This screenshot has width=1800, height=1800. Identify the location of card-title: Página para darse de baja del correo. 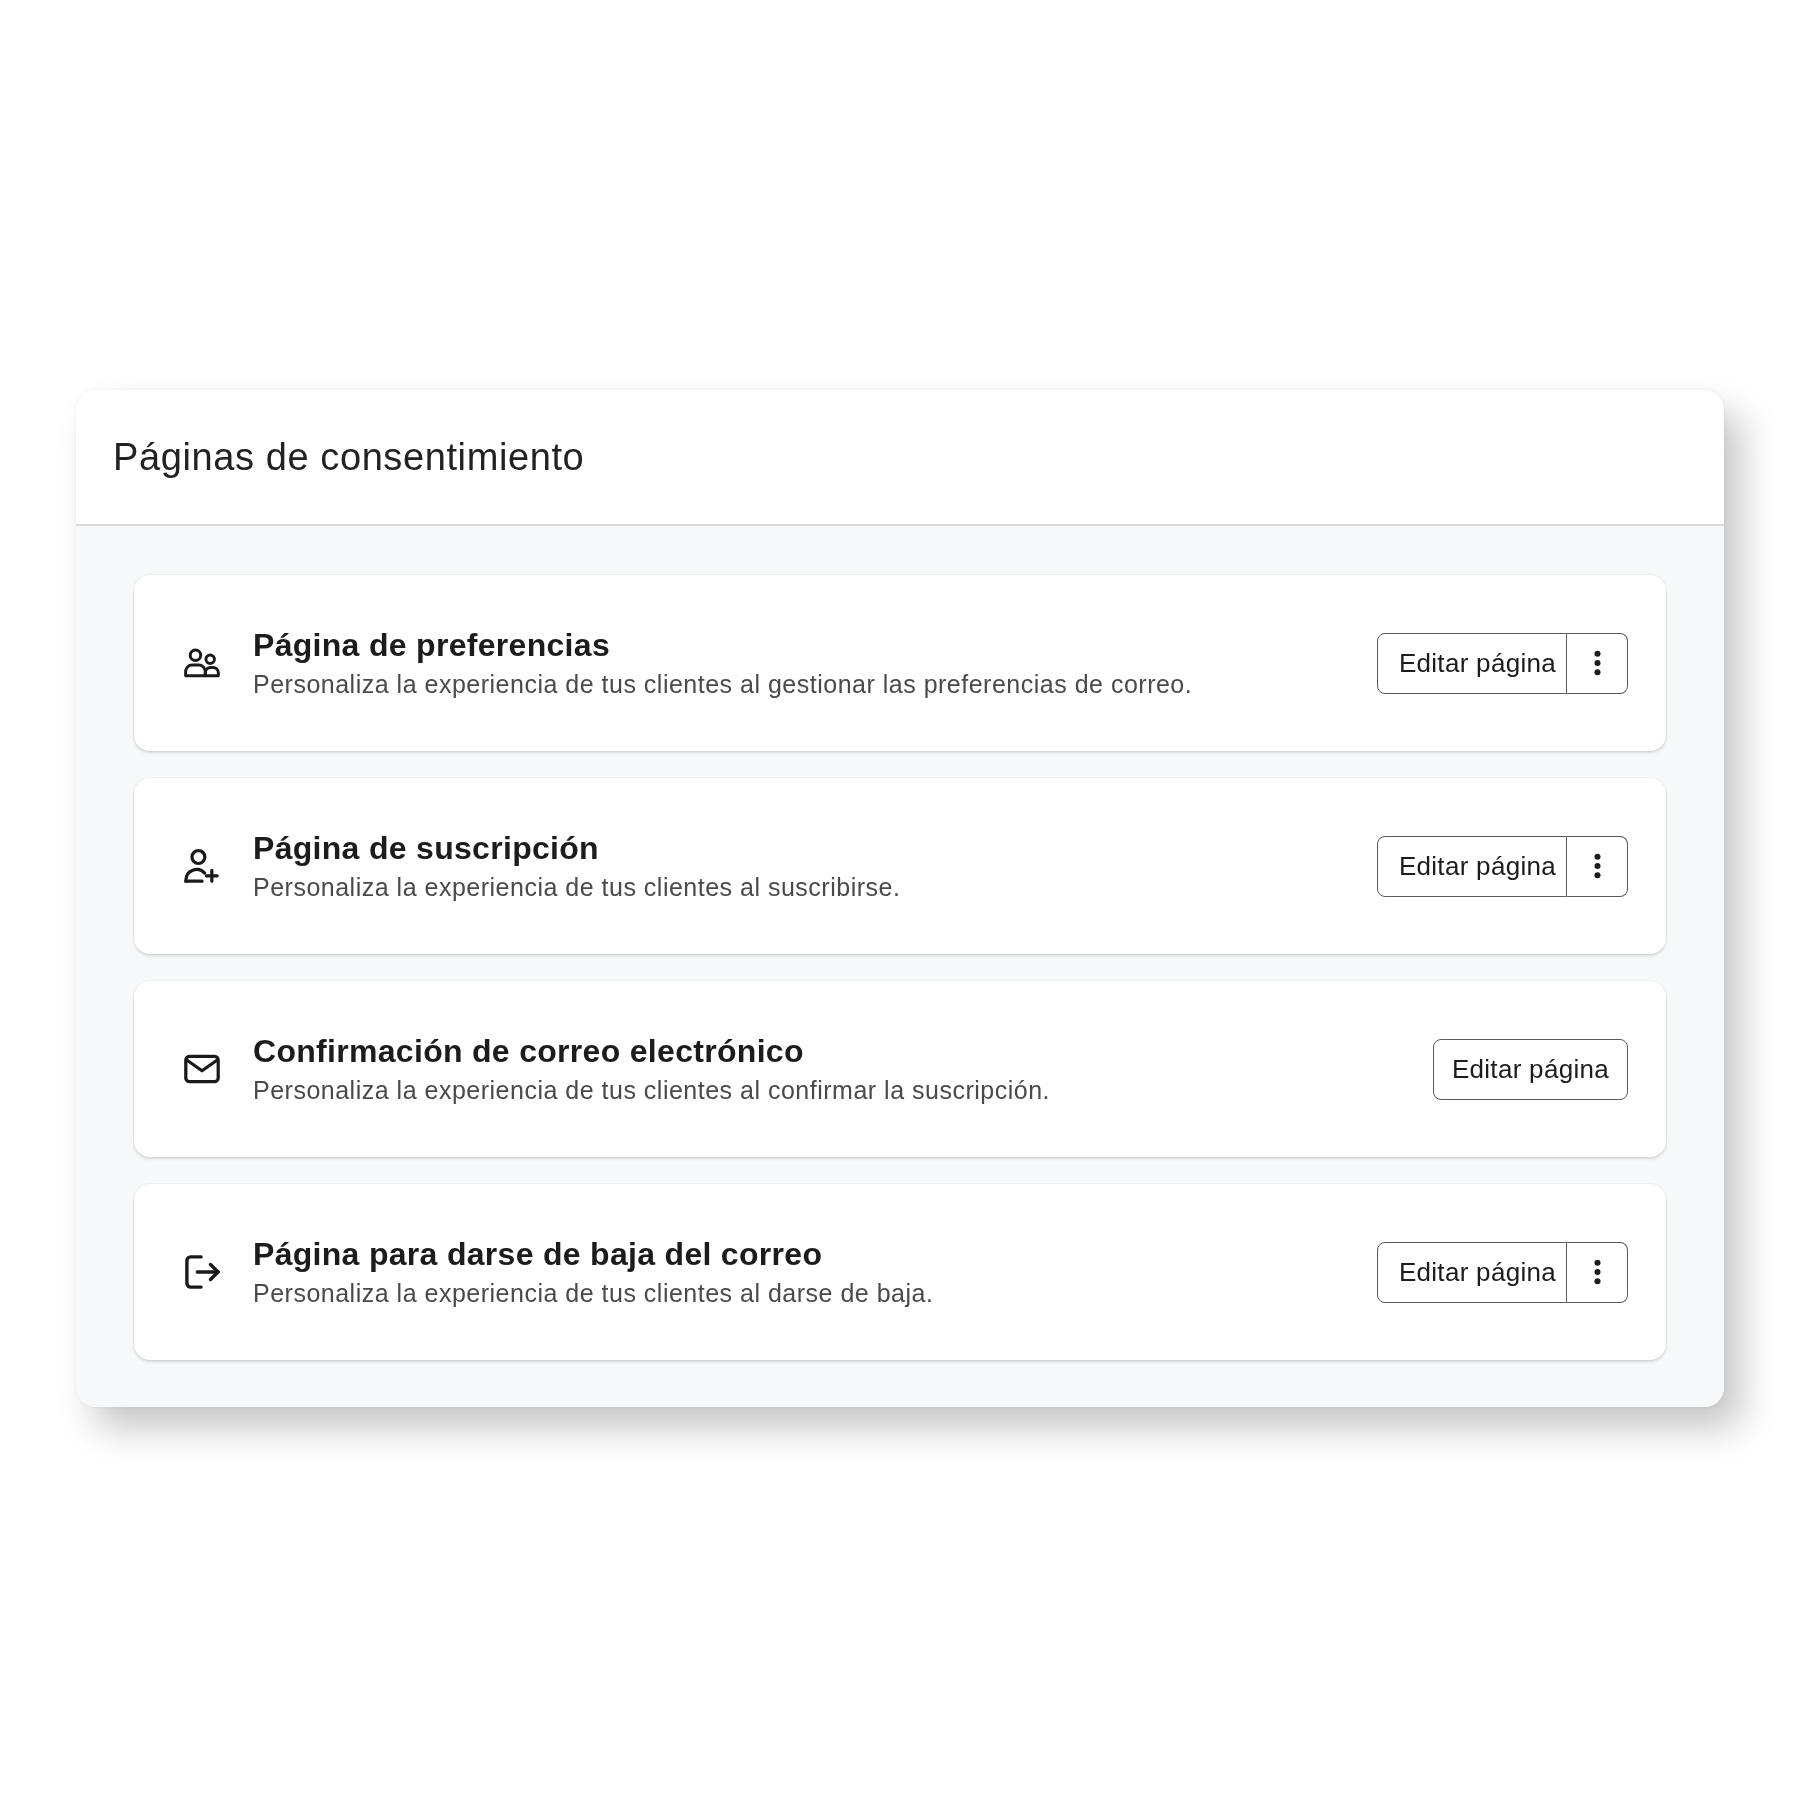
(538, 1253).